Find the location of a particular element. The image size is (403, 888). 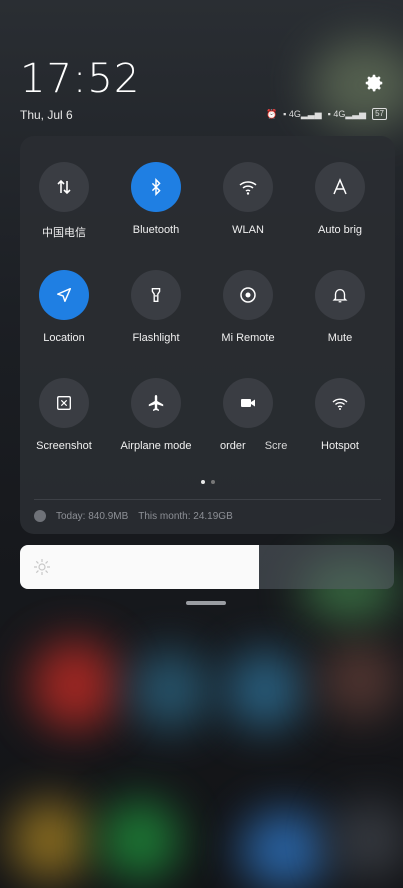

signal-sim2-icon: ▪ 4G▂▃▅ is located at coordinates (347, 113).